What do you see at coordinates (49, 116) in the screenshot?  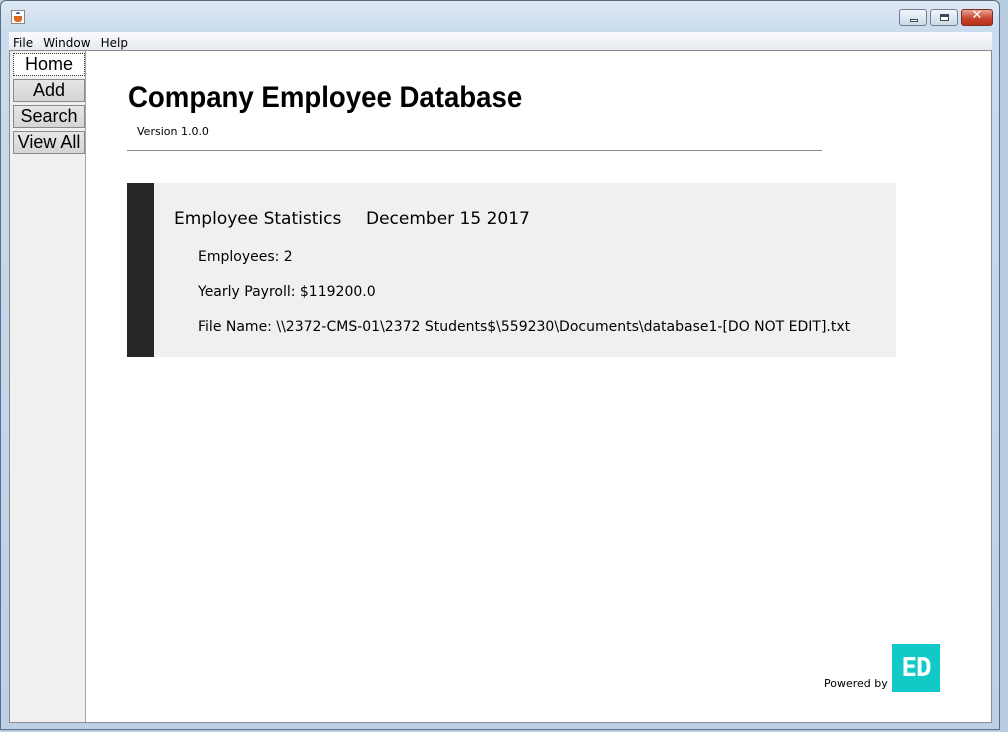 I see `search-button: Search` at bounding box center [49, 116].